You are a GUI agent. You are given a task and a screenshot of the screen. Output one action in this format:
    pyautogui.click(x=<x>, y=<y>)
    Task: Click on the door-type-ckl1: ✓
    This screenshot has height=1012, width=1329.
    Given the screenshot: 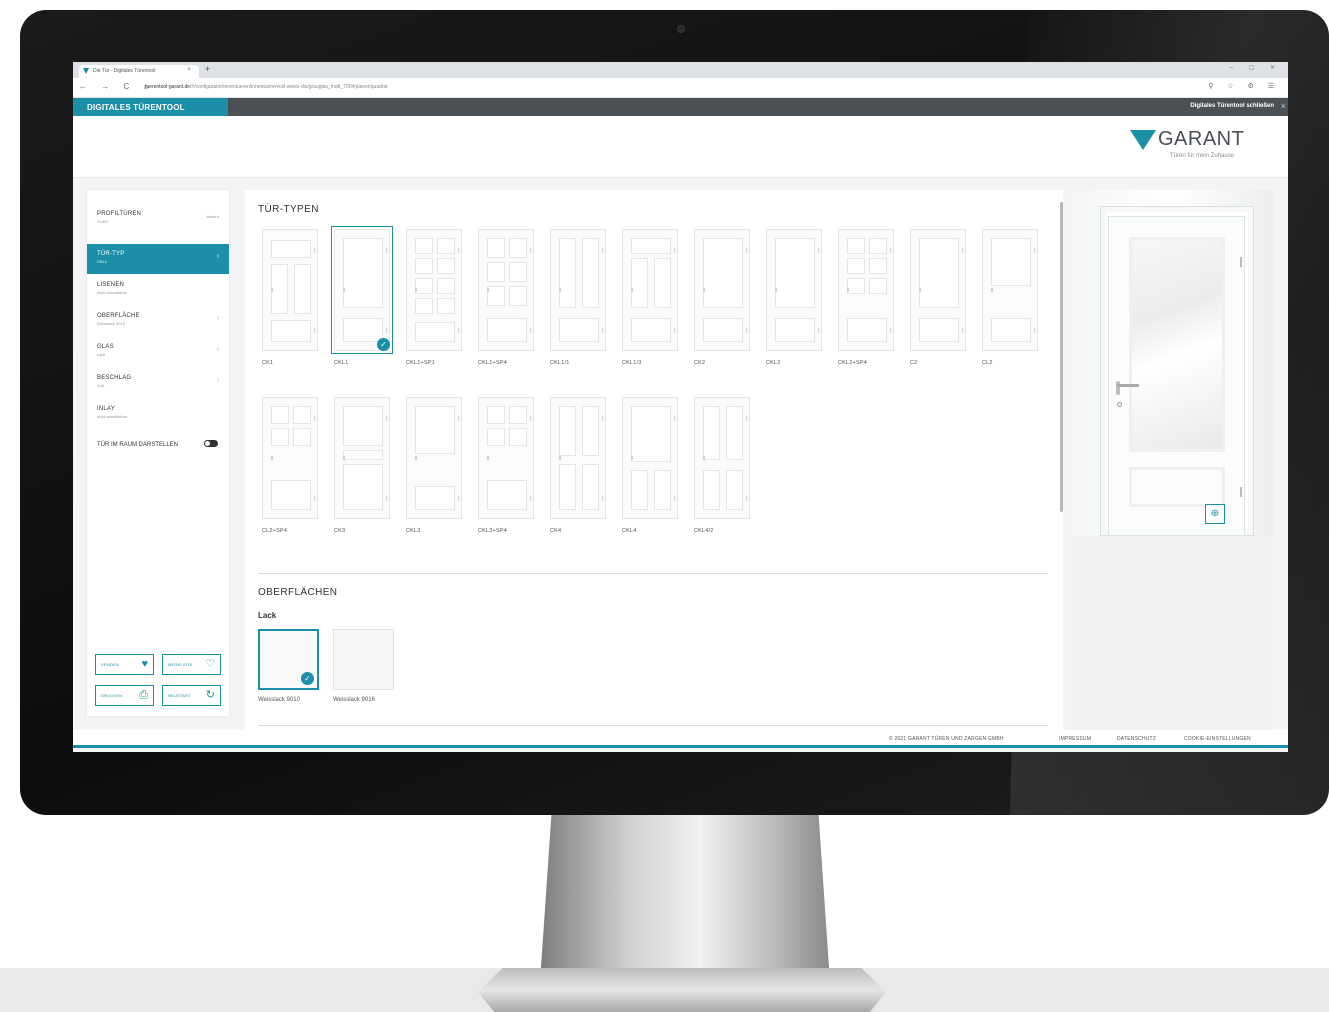 What is the action you would take?
    pyautogui.click(x=362, y=290)
    